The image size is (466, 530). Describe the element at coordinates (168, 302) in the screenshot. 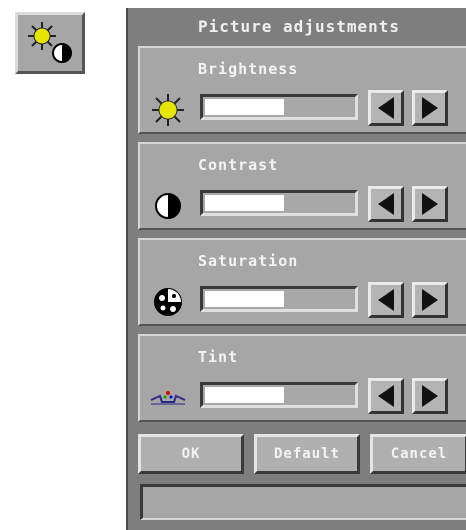

I see `saturation-icon` at that location.